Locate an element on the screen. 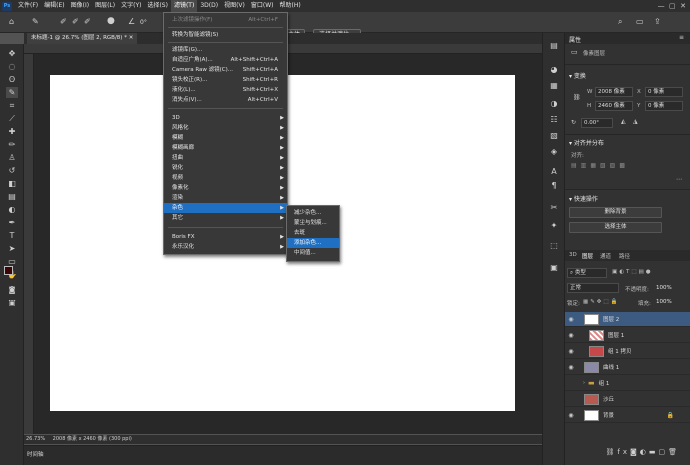 The height and width of the screenshot is (465, 690). marquee-tool-icon: ◌ is located at coordinates (12, 66).